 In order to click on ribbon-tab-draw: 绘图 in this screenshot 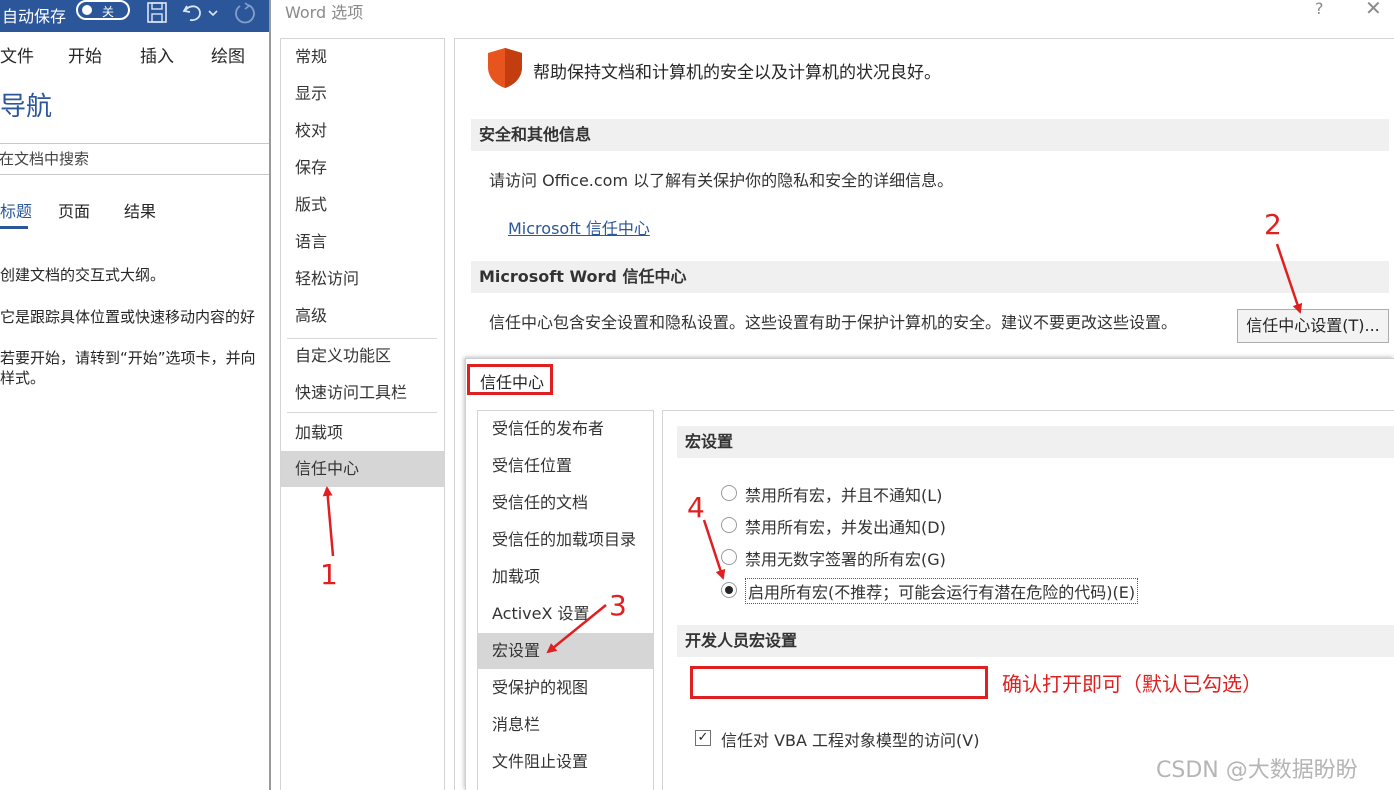, I will do `click(228, 54)`.